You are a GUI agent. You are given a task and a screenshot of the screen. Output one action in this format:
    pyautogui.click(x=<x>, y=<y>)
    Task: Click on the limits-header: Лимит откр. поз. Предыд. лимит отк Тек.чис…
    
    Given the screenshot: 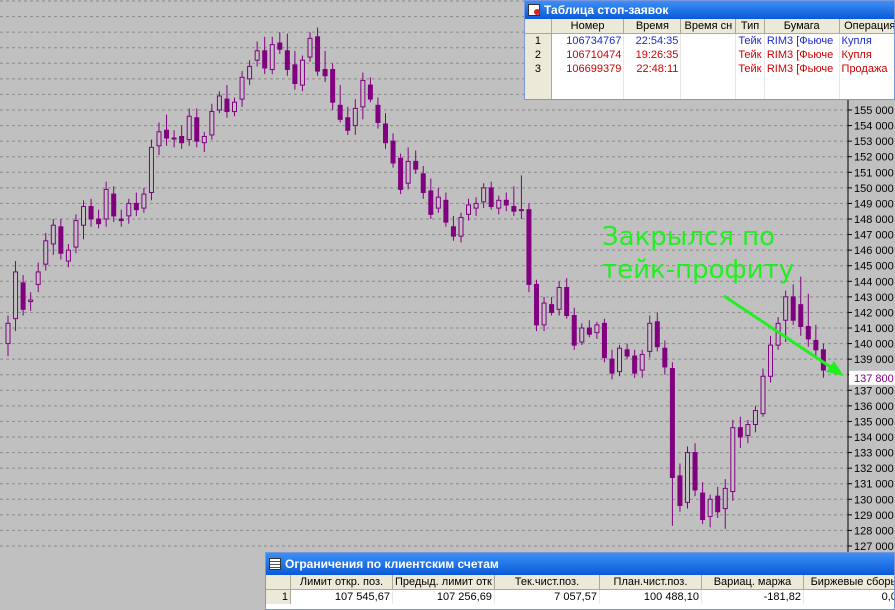 What is the action you would take?
    pyautogui.click(x=580, y=582)
    